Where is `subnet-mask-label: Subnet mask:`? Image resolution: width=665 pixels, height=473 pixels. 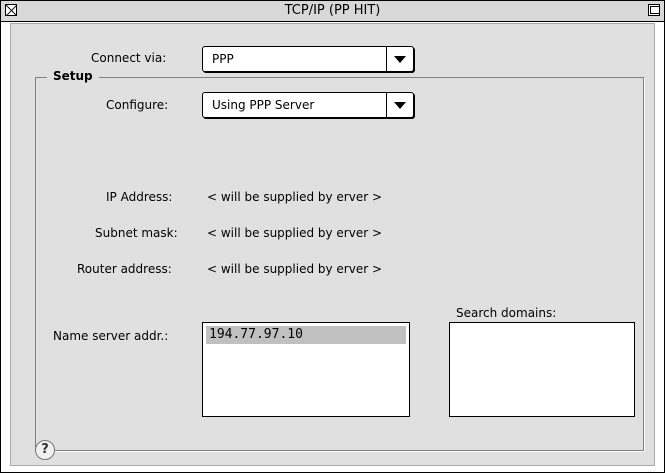
subnet-mask-label: Subnet mask: is located at coordinates (136, 233).